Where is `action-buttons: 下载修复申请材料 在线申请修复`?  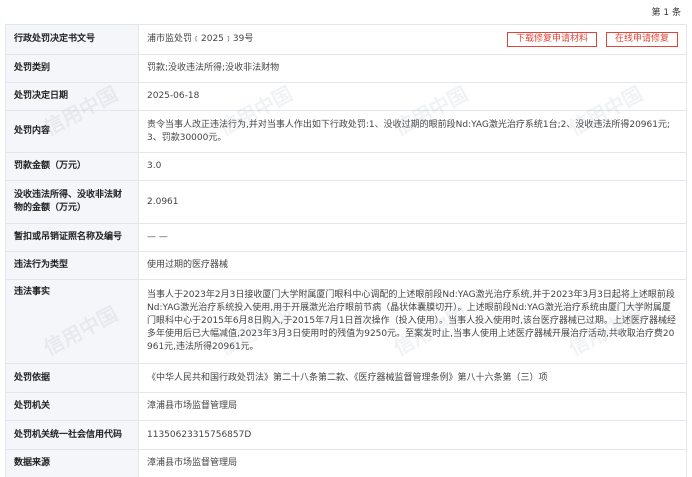
action-buttons: 下载修复申请材料 在线申请修复 is located at coordinates (592, 39).